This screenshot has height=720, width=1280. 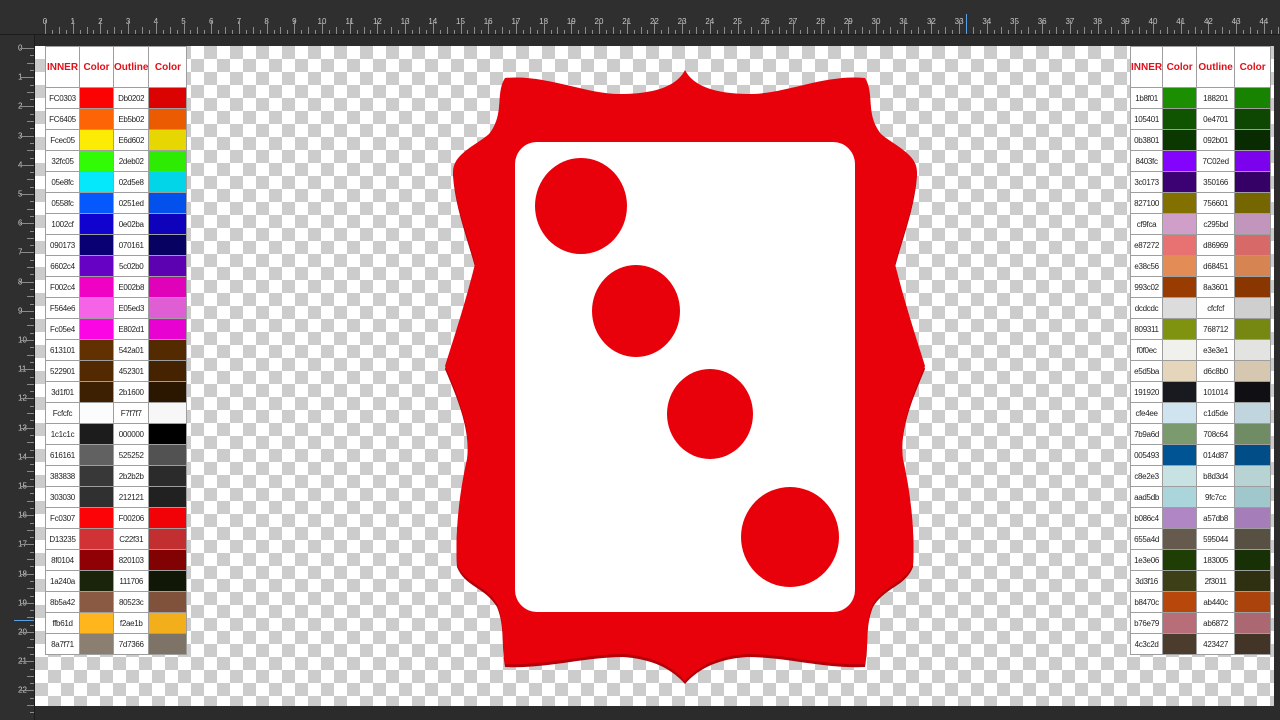 I want to click on outline-hex-code: 452301, so click(x=131, y=371).